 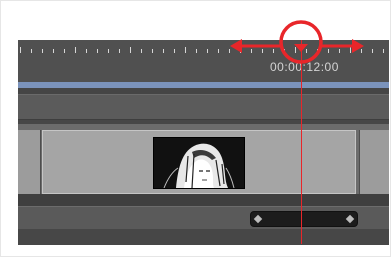 I want to click on playhead-highlight-circle, so click(x=301, y=42).